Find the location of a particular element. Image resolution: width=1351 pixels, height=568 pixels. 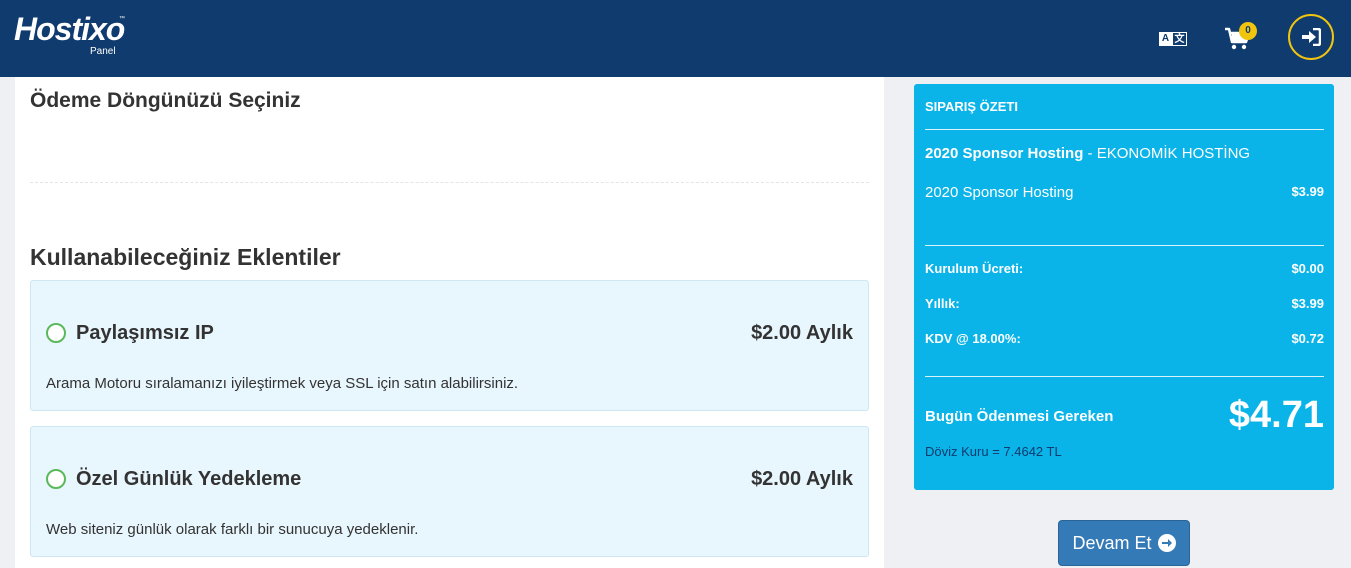

addons-section-title: Kullanabileceğiniz Eklentiler is located at coordinates (185, 257).